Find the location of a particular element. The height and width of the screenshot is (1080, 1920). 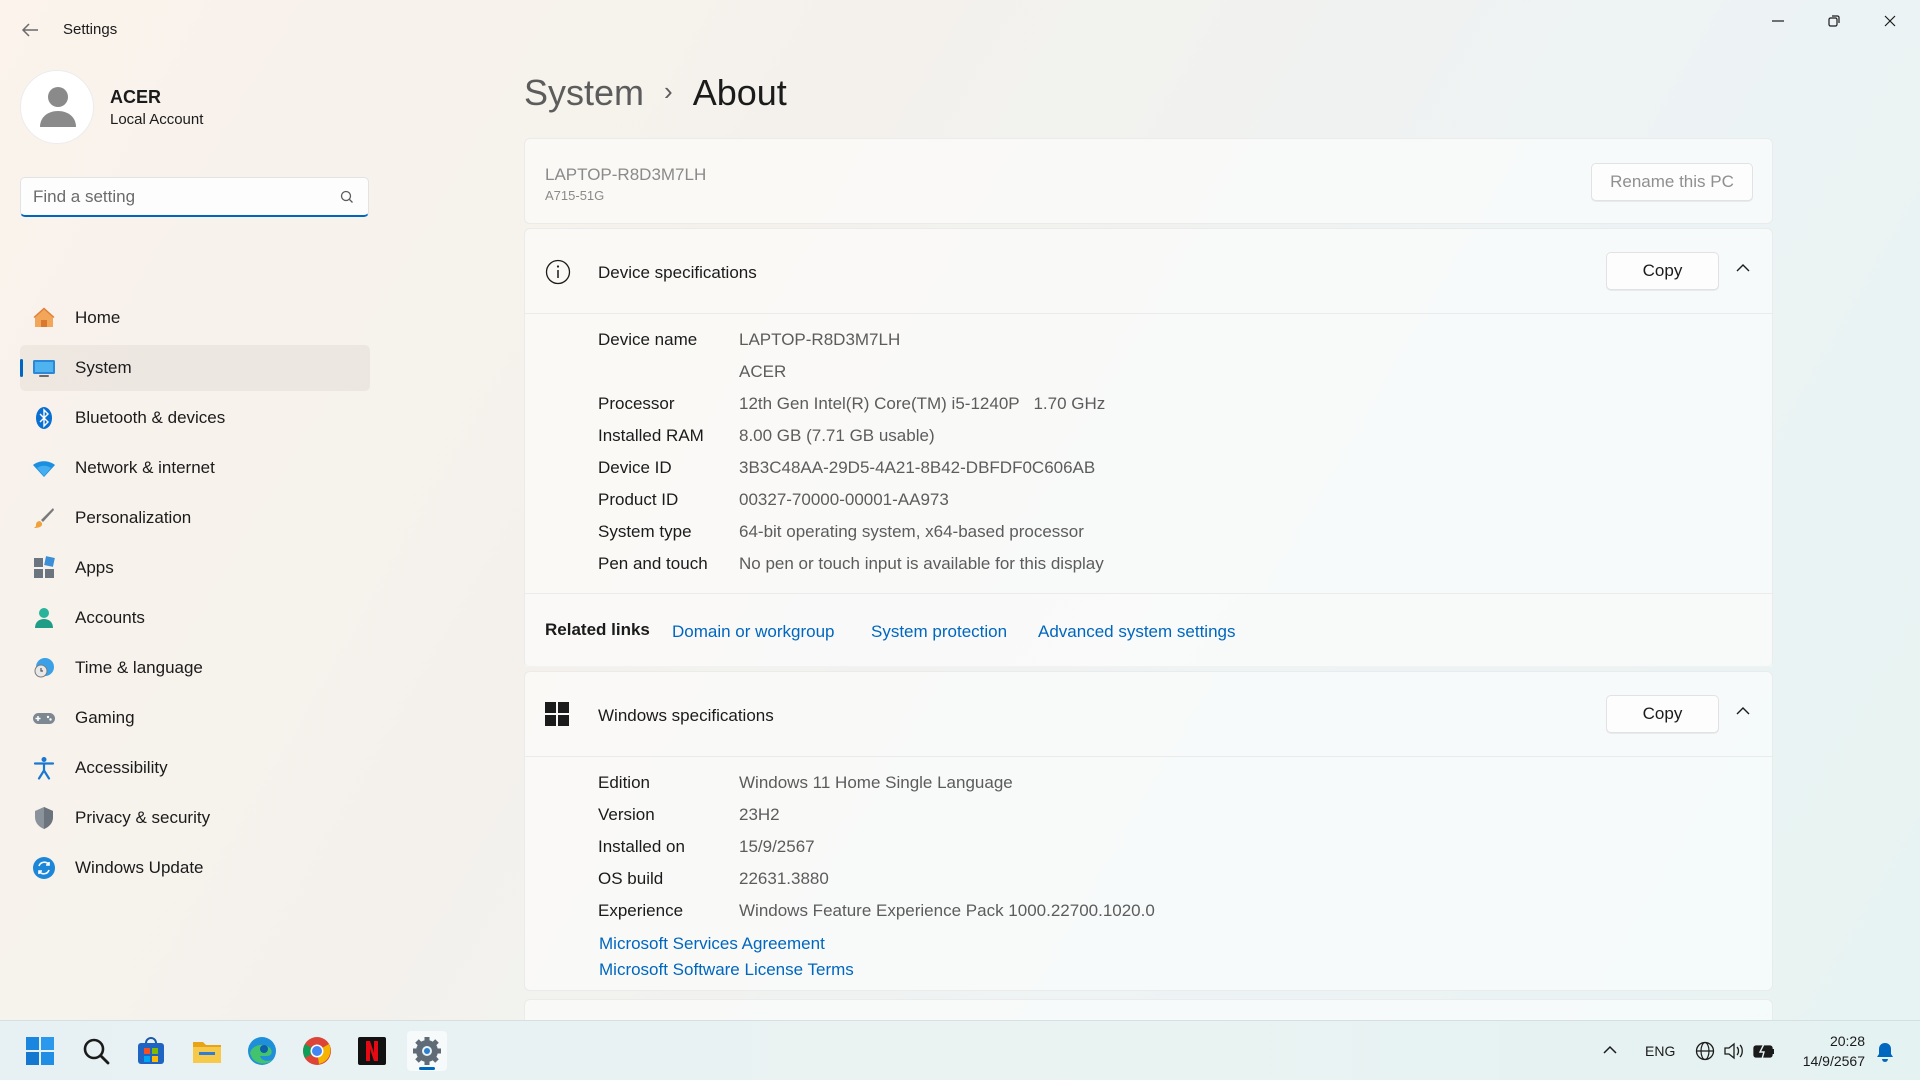

copy-windows-specs-button: Copy is located at coordinates (1662, 714).